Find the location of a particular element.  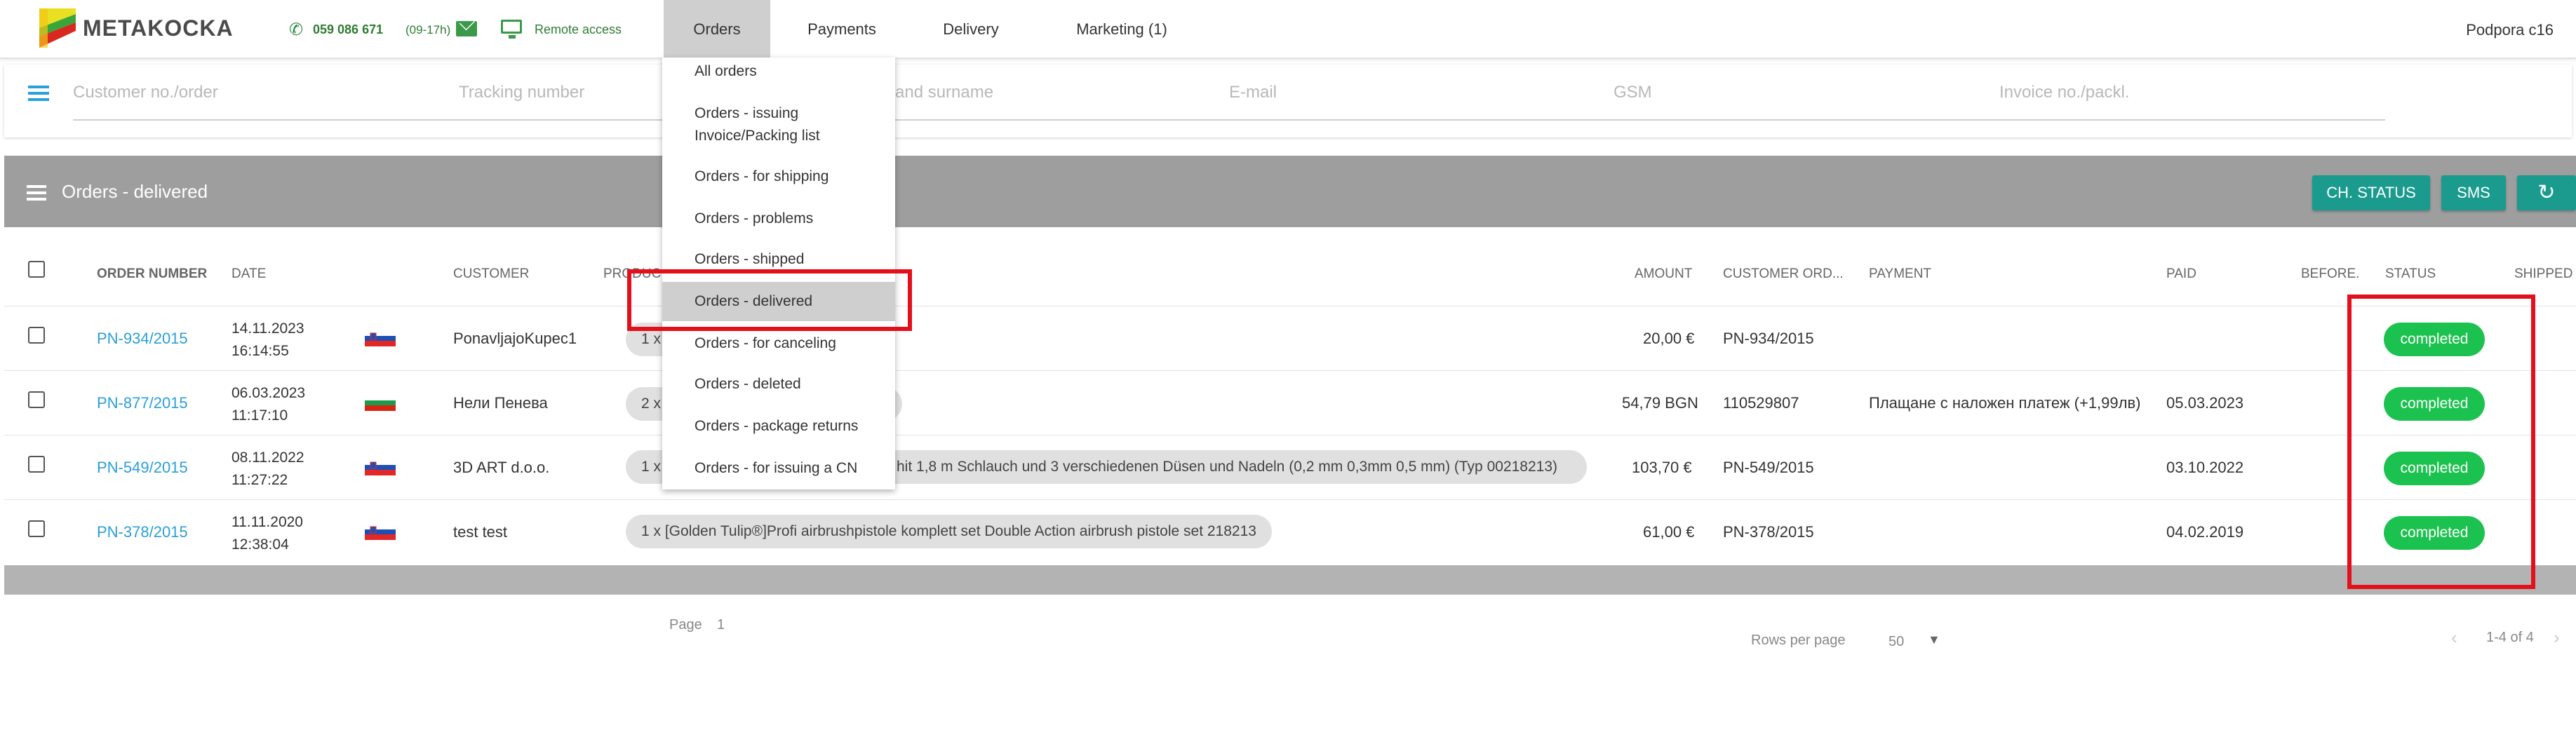

list-title: Orders - delivered is located at coordinates (135, 191).